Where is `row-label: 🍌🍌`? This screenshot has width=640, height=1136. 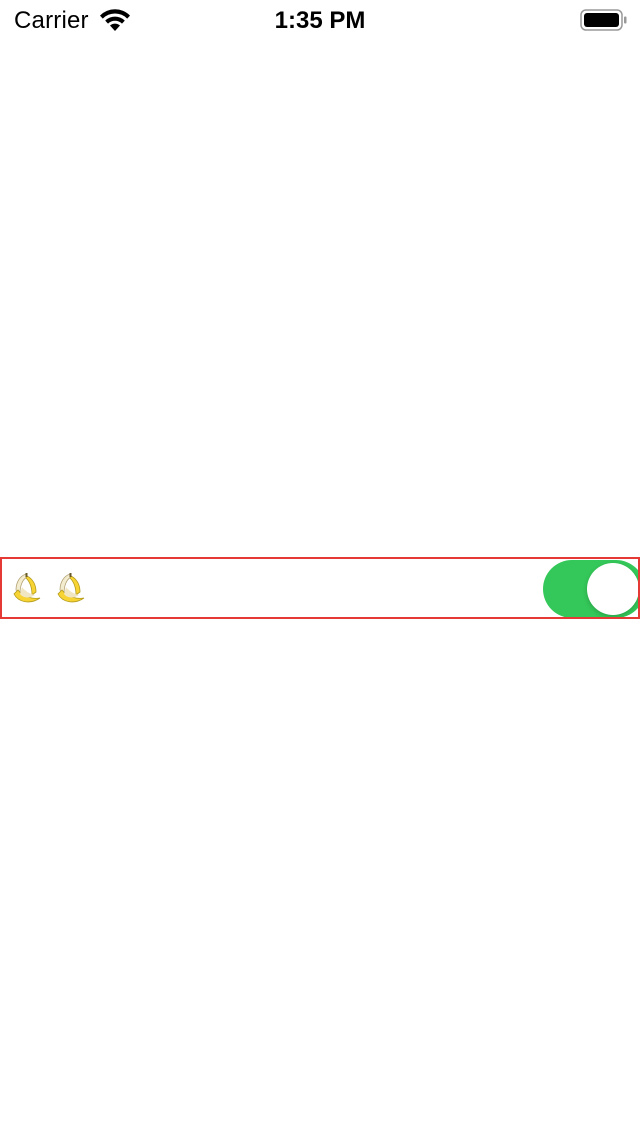
row-label: 🍌🍌 is located at coordinates (50, 588).